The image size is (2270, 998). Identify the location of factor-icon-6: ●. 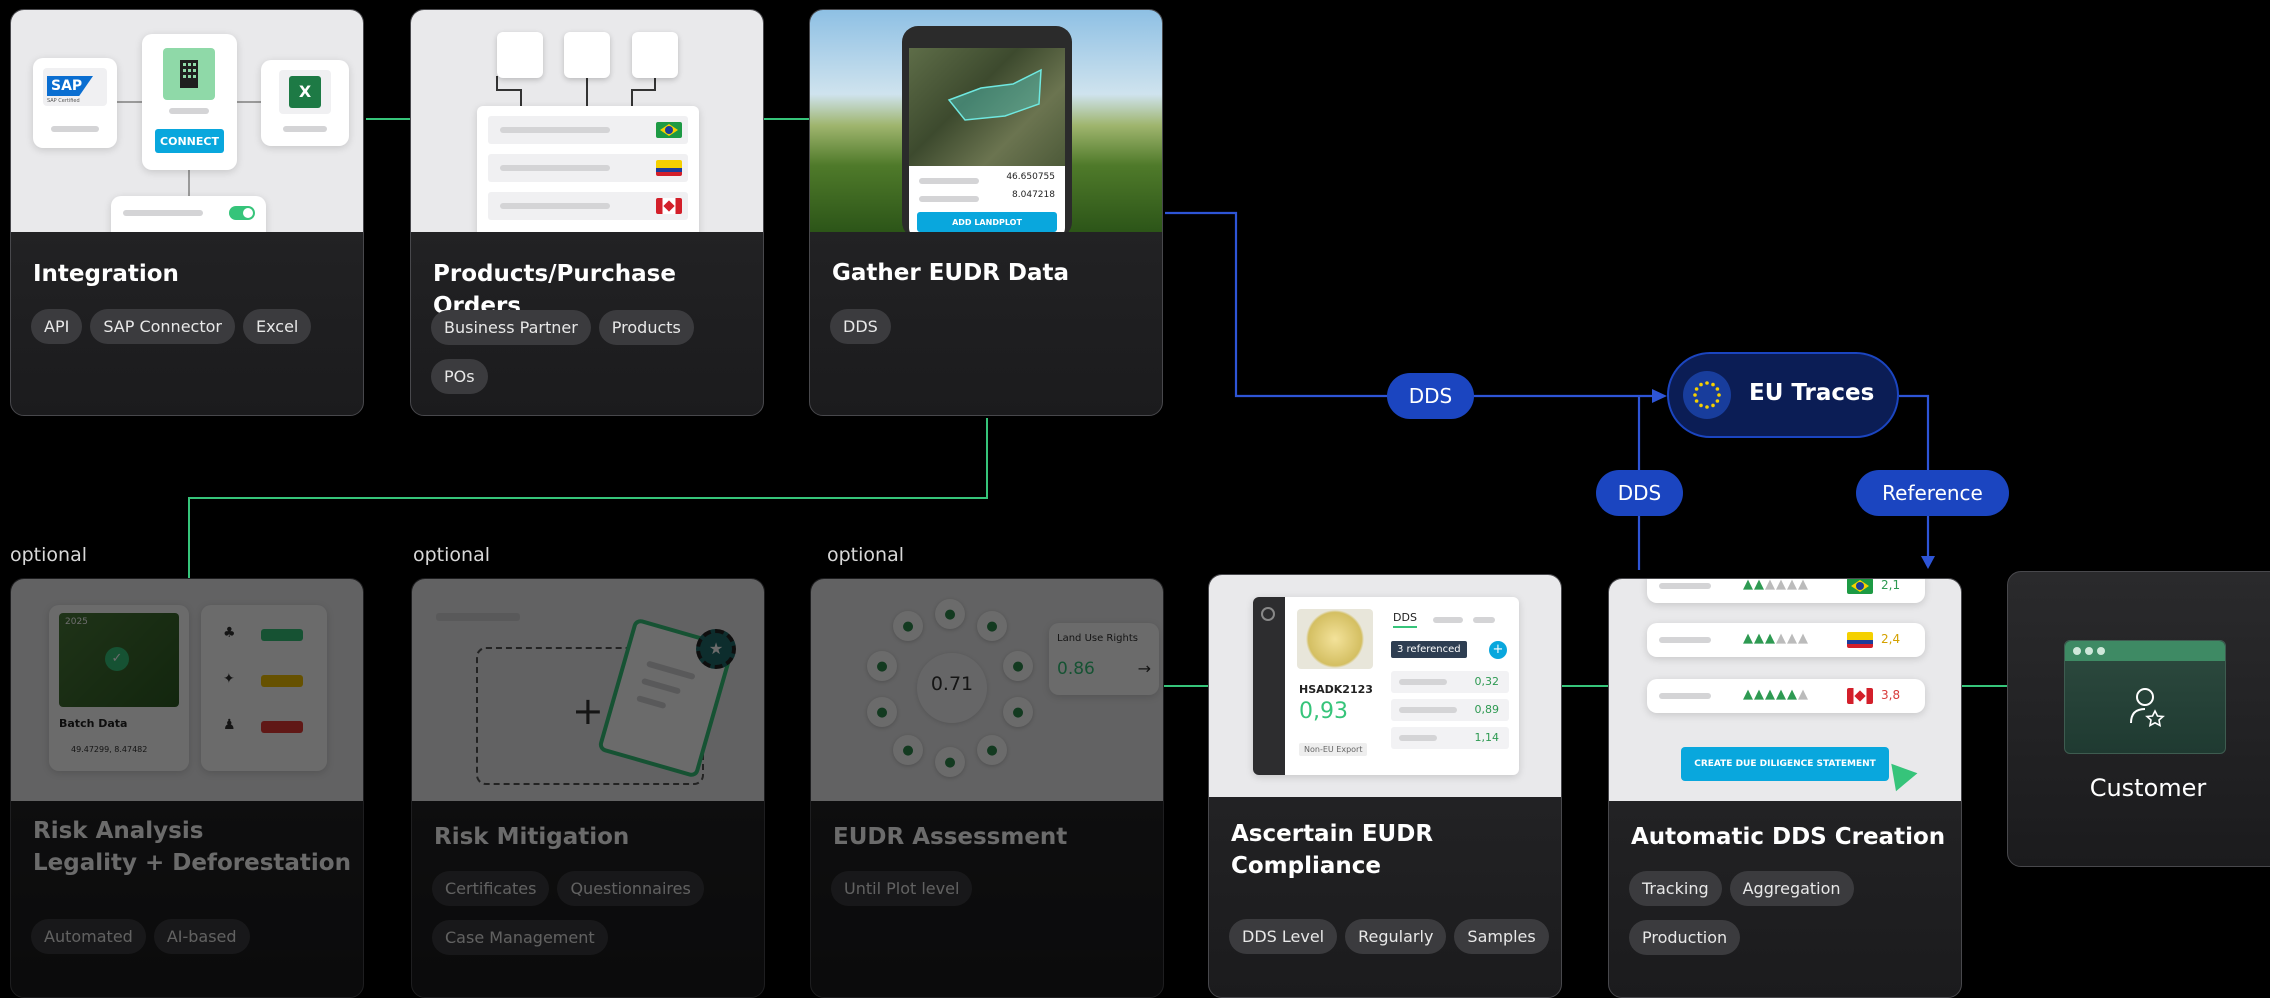
(950, 762).